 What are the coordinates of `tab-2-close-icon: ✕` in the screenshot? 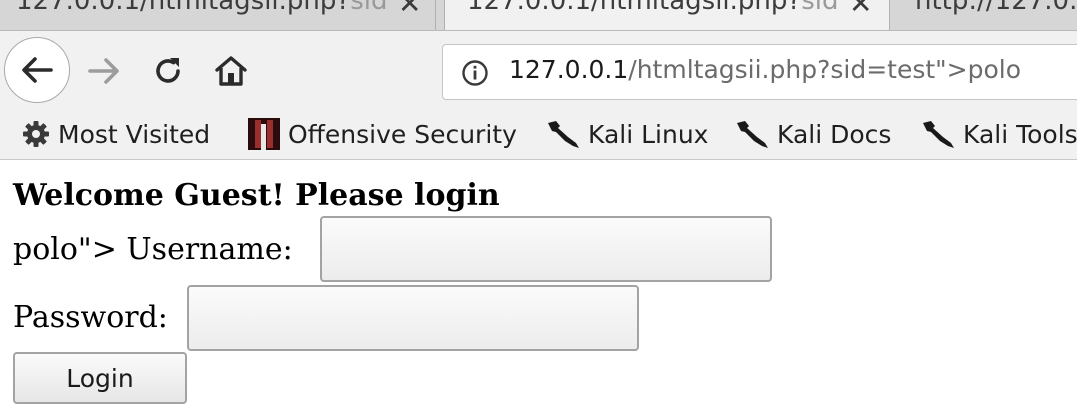 It's located at (860, 10).